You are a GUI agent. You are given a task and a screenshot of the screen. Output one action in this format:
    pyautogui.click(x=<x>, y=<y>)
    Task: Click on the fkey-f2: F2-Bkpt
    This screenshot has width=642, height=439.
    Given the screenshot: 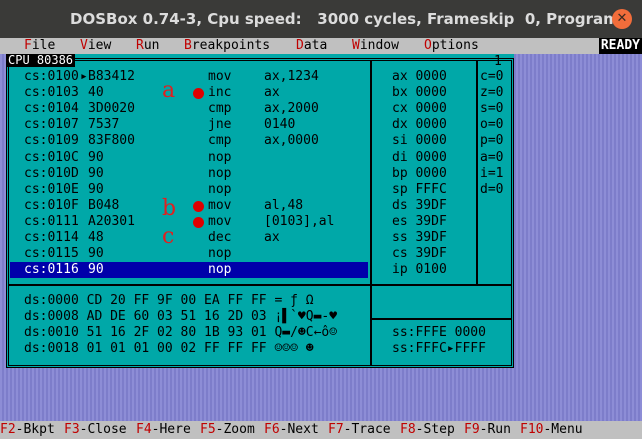 What is the action you would take?
    pyautogui.click(x=27, y=430)
    